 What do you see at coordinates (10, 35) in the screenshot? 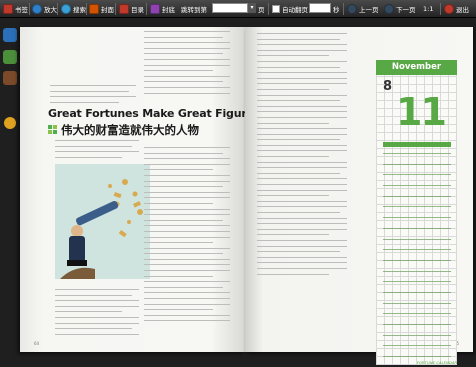
I see `thumbnail-icon` at bounding box center [10, 35].